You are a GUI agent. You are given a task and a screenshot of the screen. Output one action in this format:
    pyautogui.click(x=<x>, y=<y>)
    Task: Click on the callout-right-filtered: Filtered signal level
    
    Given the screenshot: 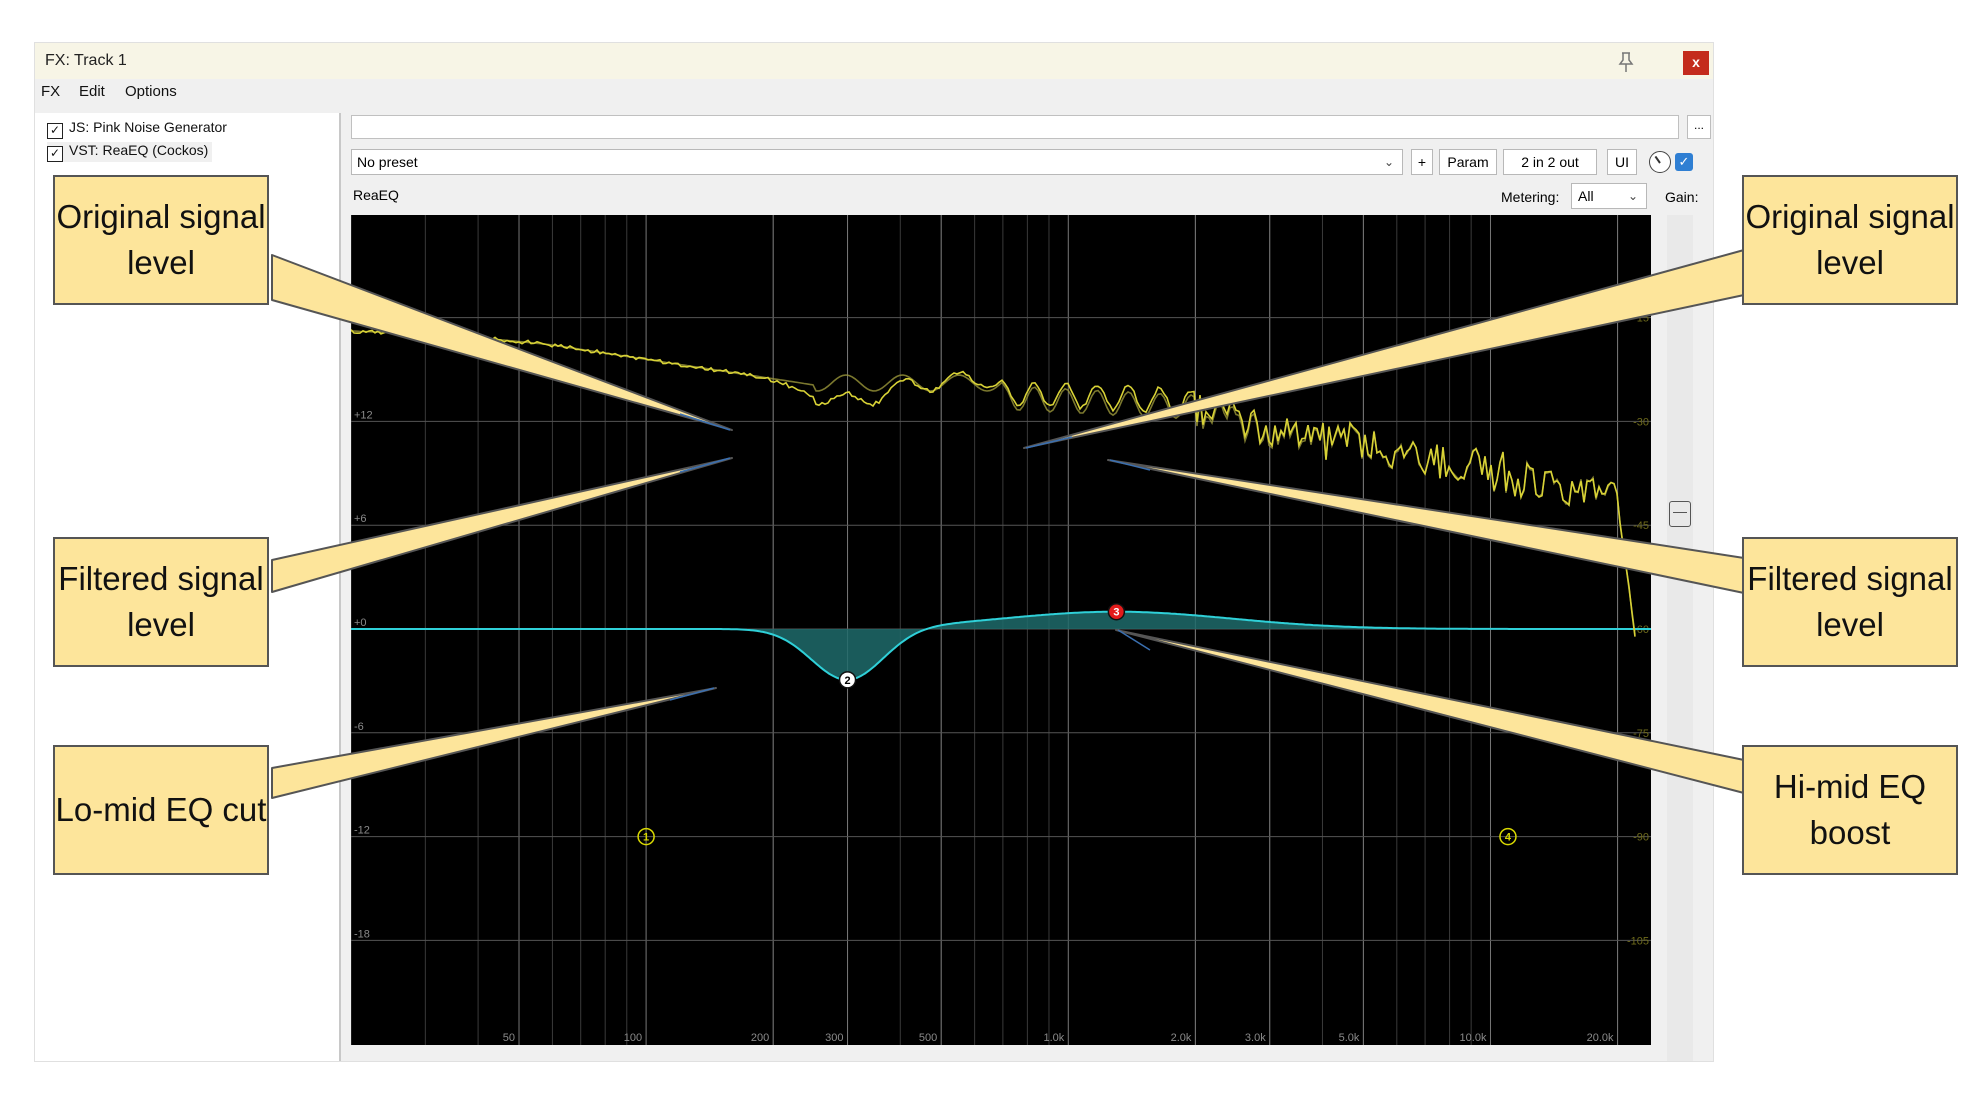 What is the action you would take?
    pyautogui.click(x=1850, y=602)
    